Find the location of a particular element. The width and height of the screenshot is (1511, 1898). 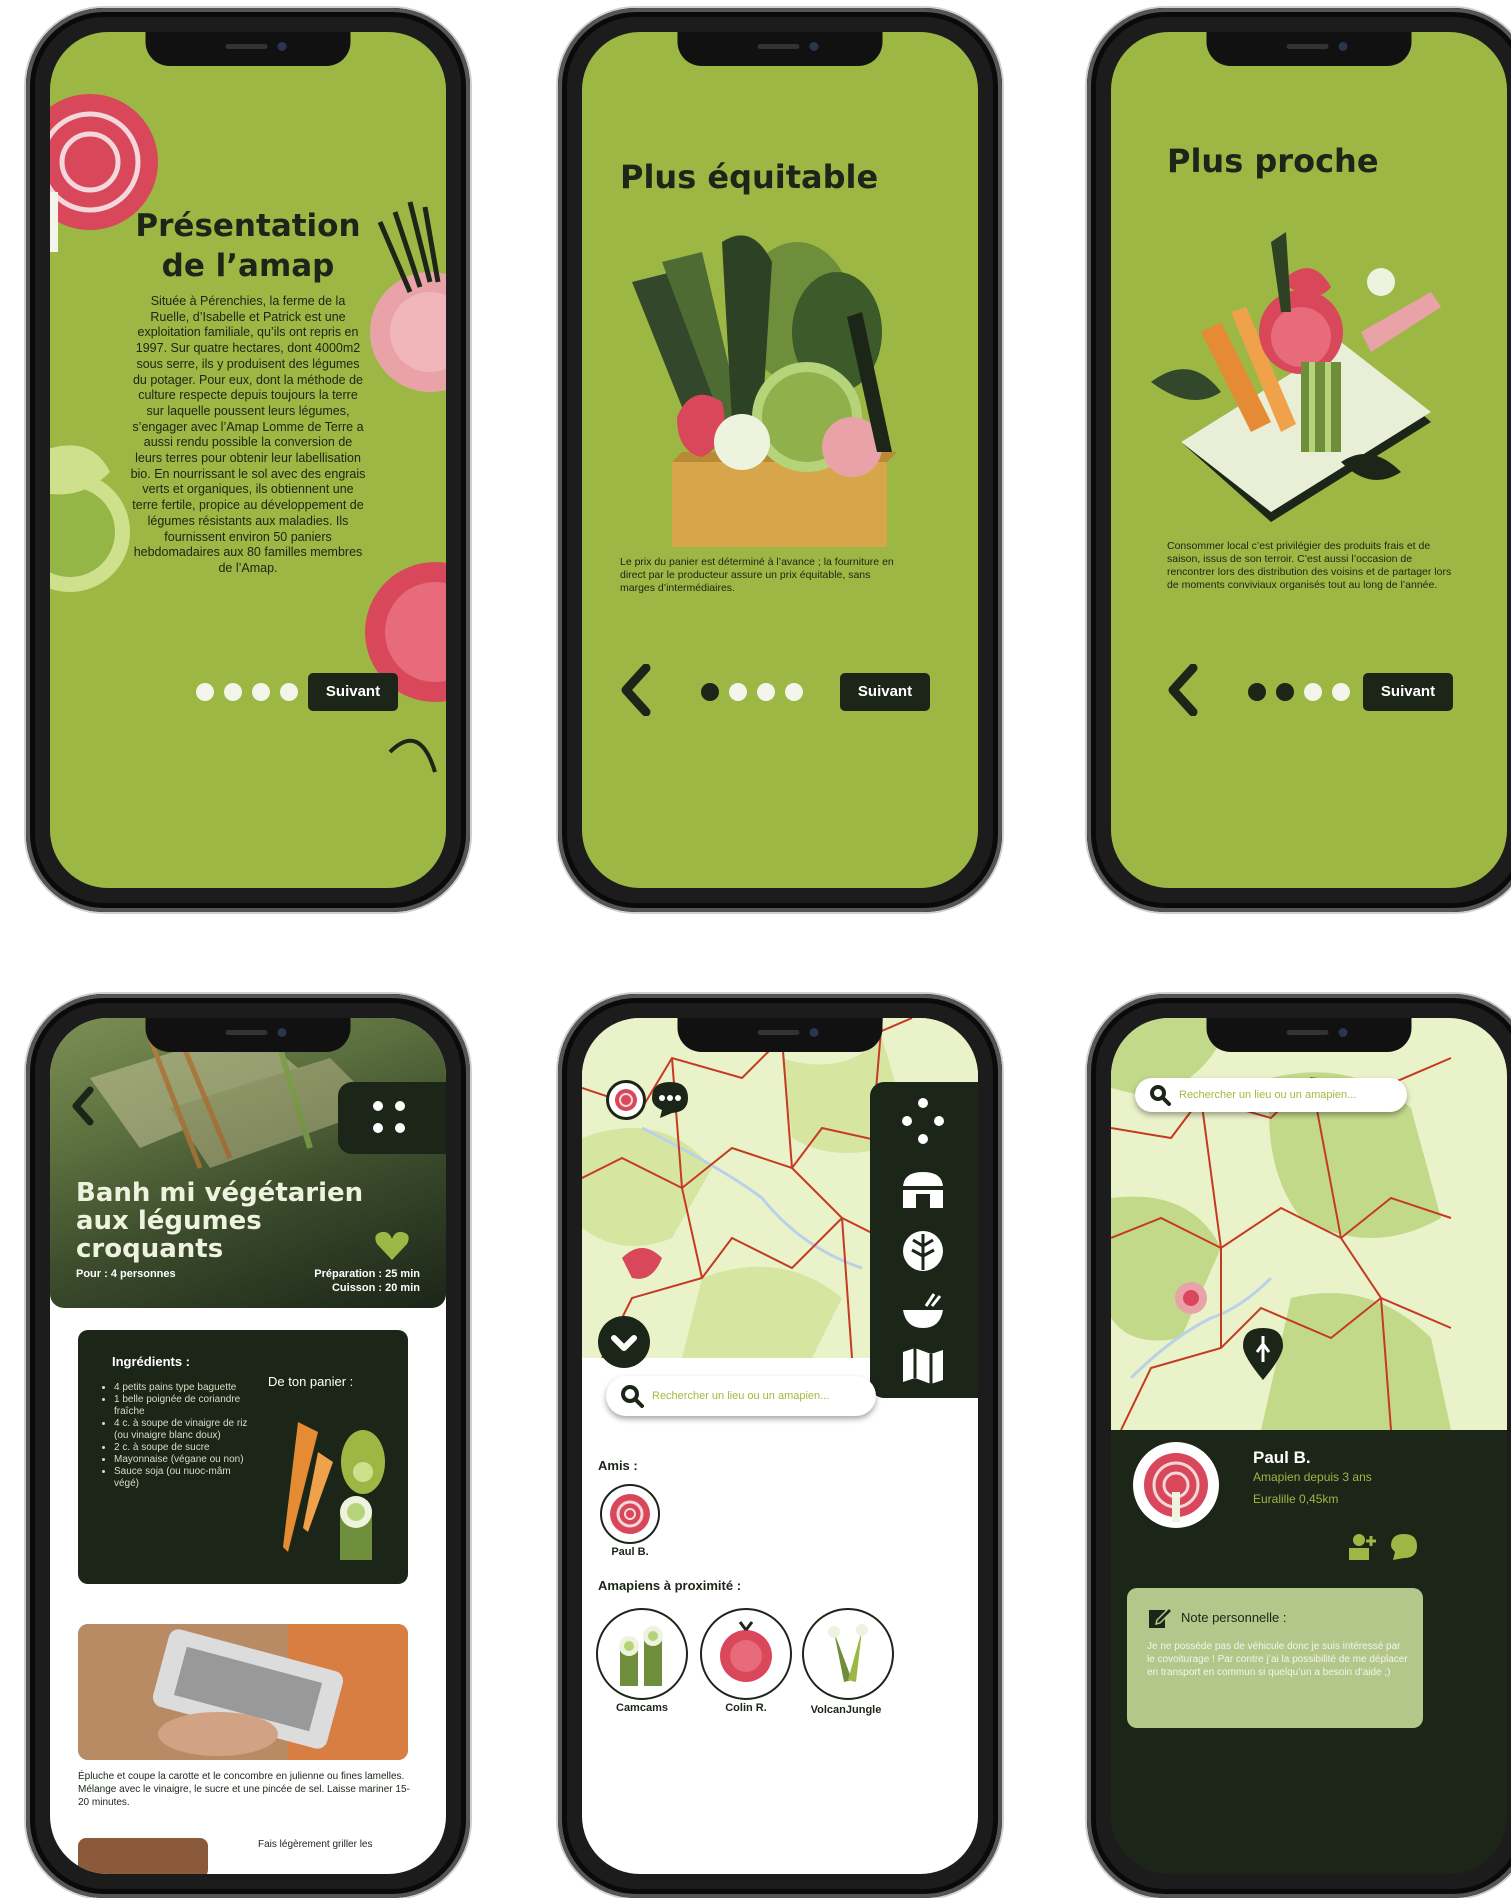

step-2-photo is located at coordinates (143, 1856).